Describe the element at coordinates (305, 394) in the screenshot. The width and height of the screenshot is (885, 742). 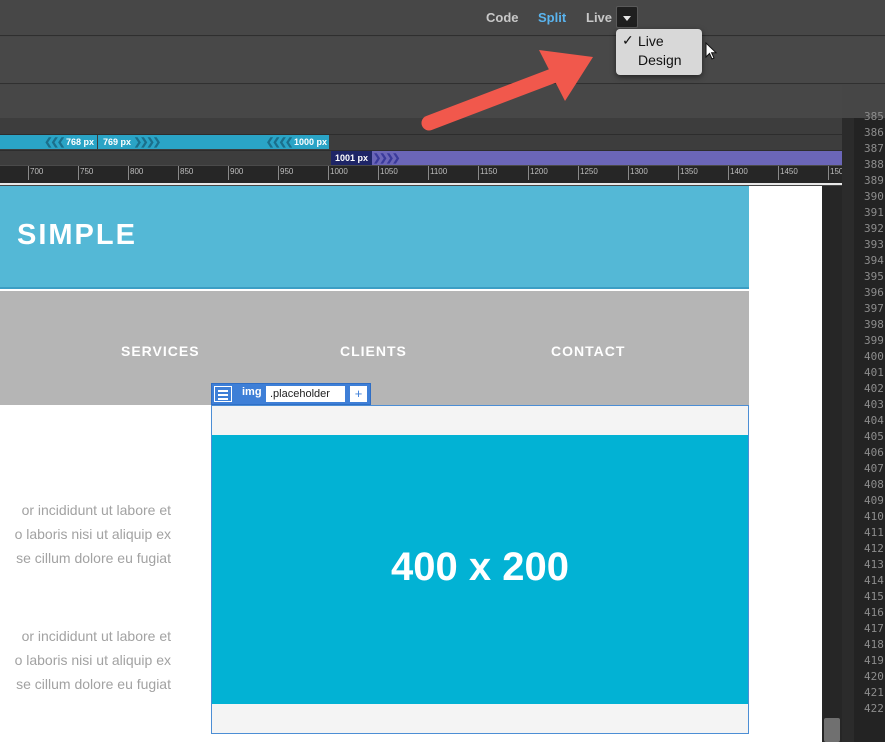
I see `hud-class-field: .placeholder` at that location.